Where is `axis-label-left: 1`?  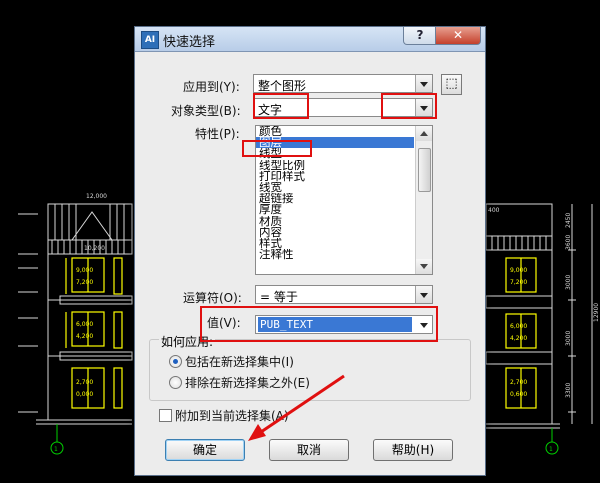
axis-label-left: 1 is located at coordinates (56, 449).